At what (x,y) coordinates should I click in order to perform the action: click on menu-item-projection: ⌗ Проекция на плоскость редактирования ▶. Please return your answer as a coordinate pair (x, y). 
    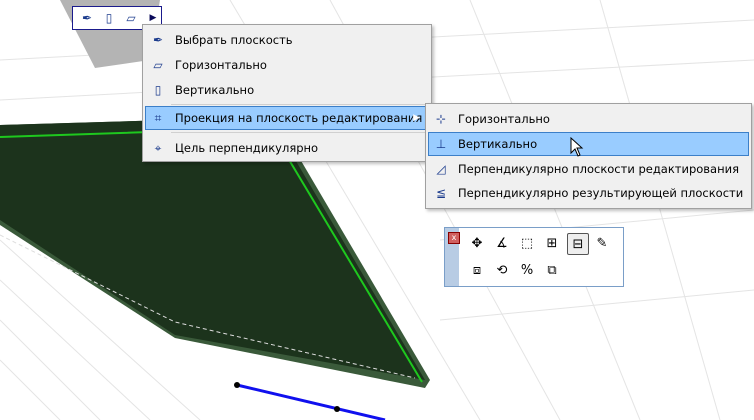
    Looking at the image, I should click on (287, 118).